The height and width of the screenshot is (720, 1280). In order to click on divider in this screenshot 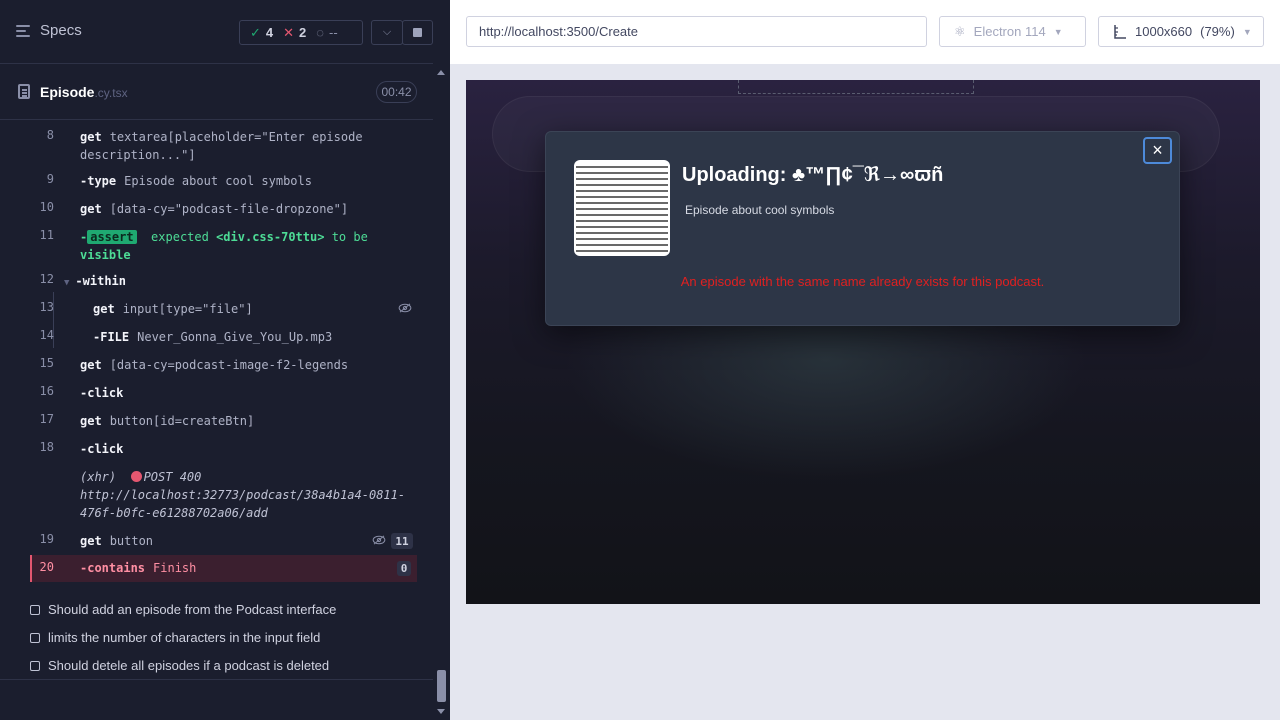, I will do `click(216, 679)`.